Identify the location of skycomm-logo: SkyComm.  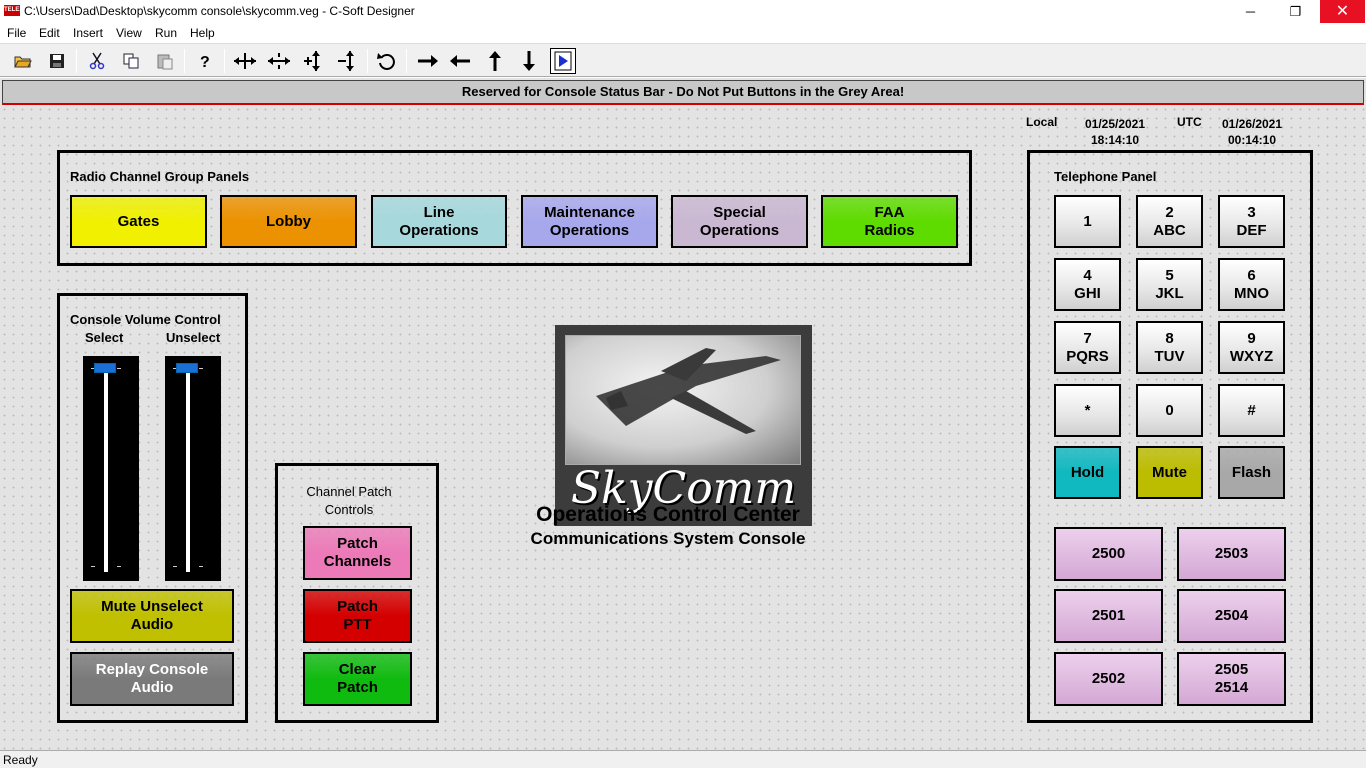
(683, 425).